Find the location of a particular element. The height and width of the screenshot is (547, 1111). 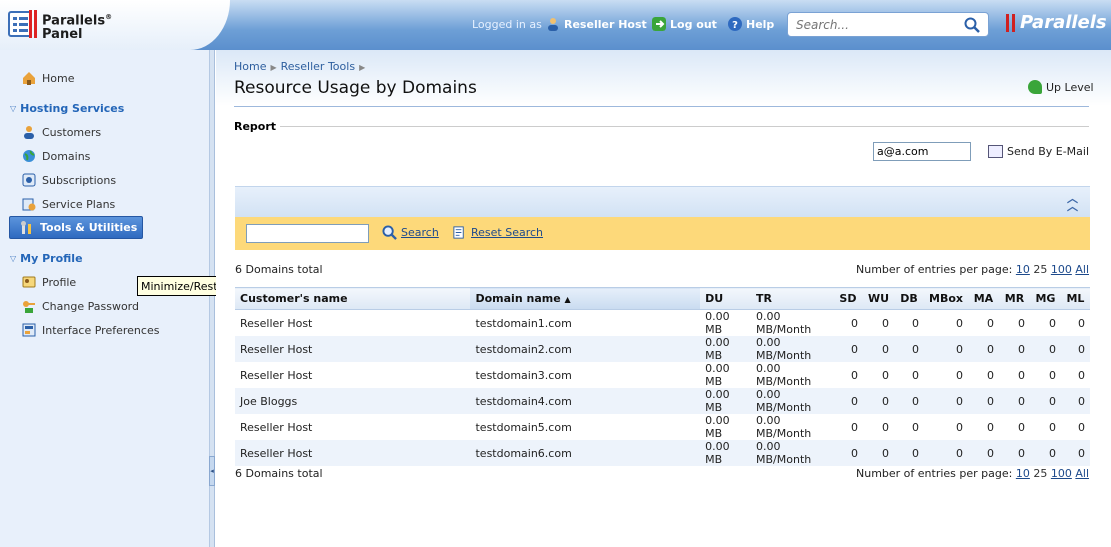

user-icon is located at coordinates (553, 24).